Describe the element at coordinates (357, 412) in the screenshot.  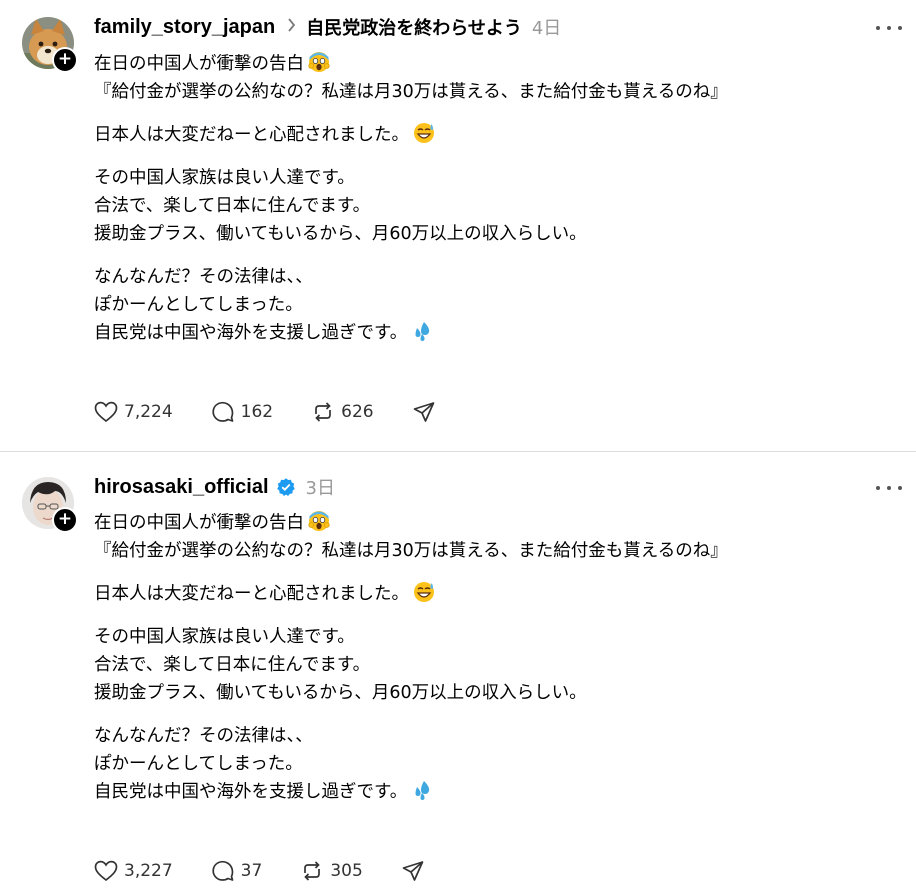
I see `repost-count: 626` at that location.